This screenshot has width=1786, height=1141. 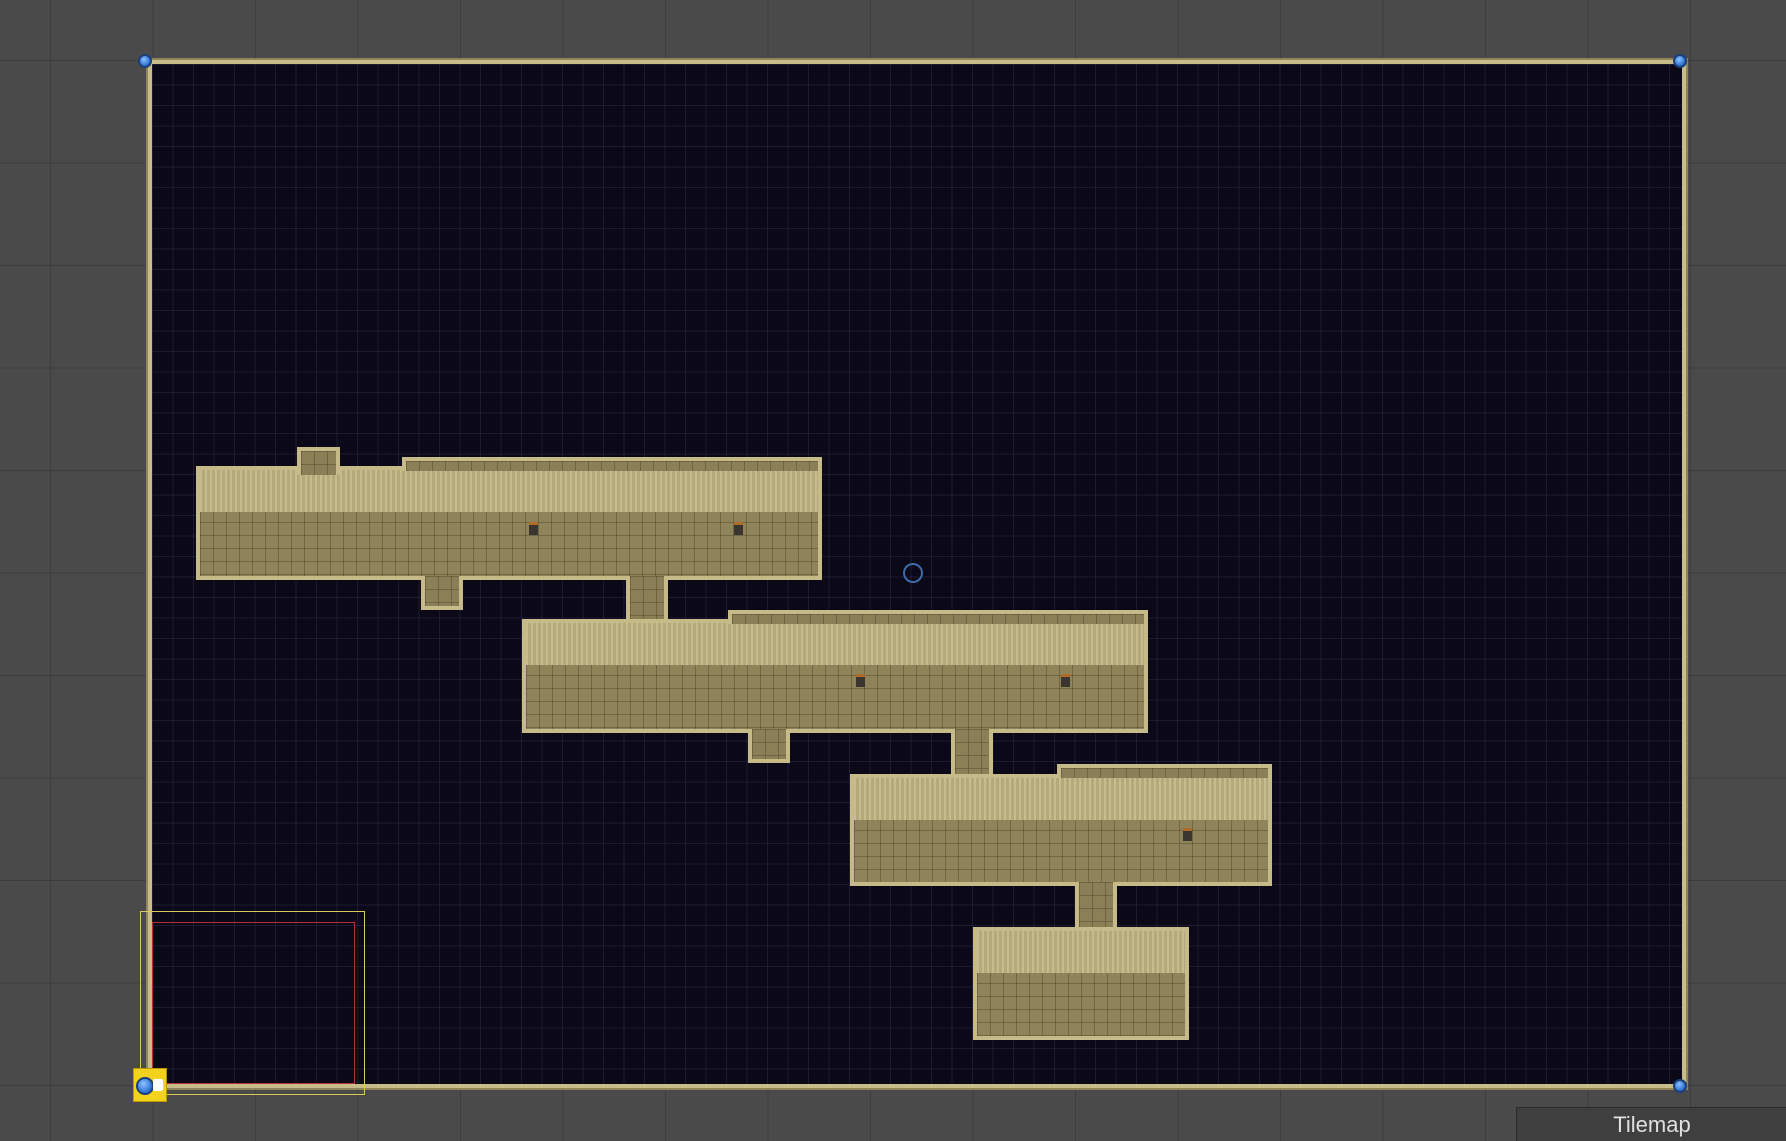 What do you see at coordinates (145, 61) in the screenshot?
I see `corner-handle-top-left` at bounding box center [145, 61].